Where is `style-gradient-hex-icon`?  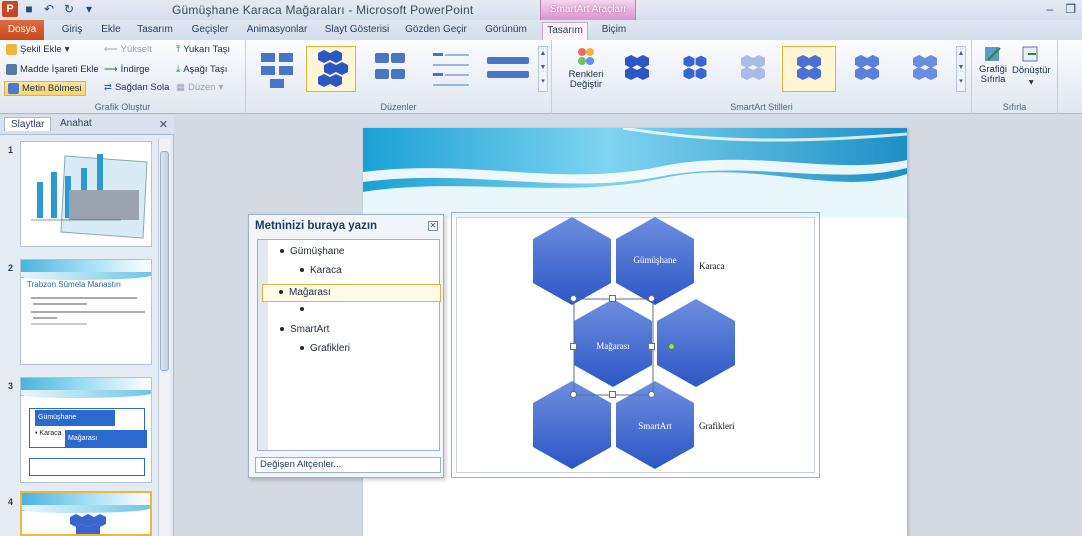 style-gradient-hex-icon is located at coordinates (809, 67).